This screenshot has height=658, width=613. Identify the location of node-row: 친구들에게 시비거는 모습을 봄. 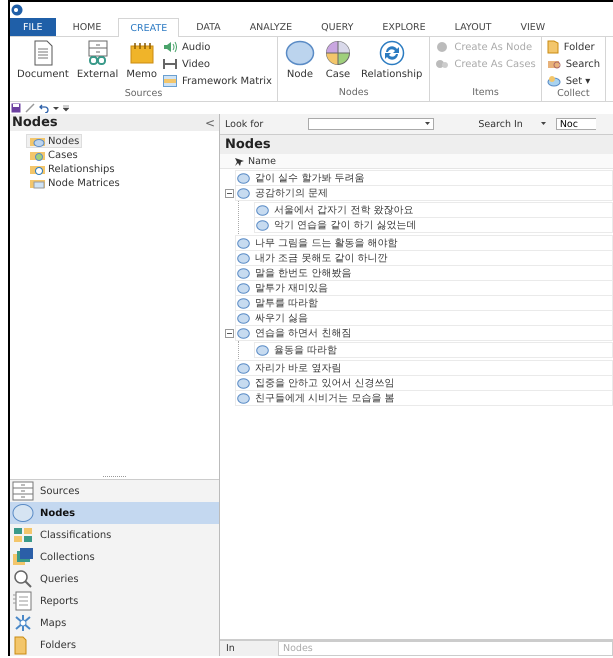
(424, 398).